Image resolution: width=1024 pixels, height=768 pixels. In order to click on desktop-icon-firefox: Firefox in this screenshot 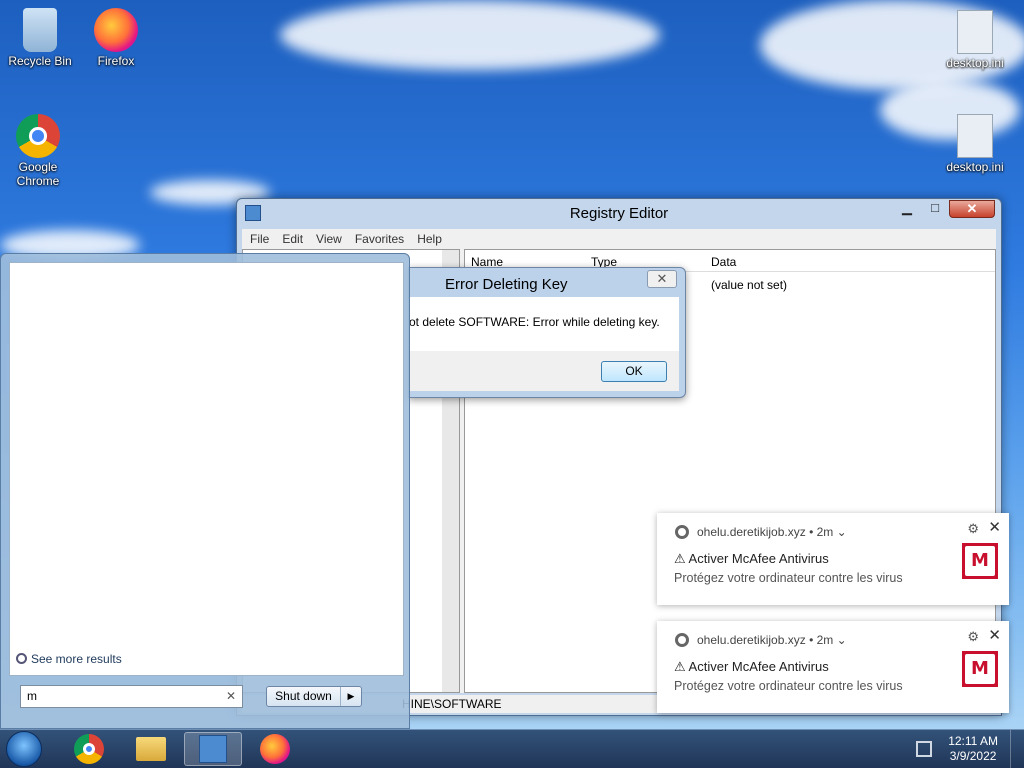, I will do `click(116, 38)`.